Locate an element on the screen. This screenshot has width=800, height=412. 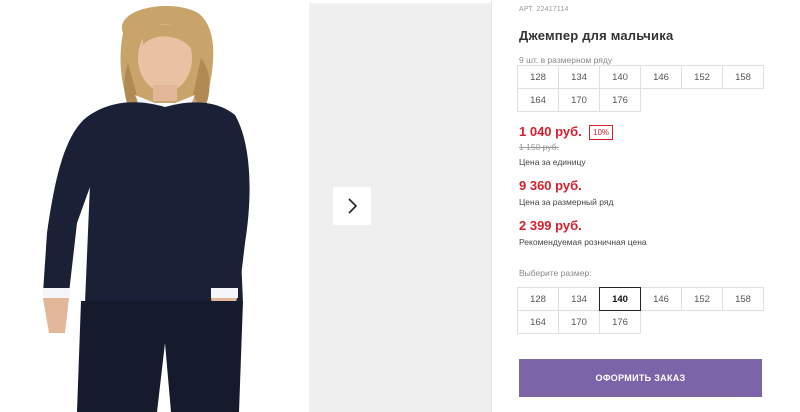
size-row-cell: 158 is located at coordinates (743, 77).